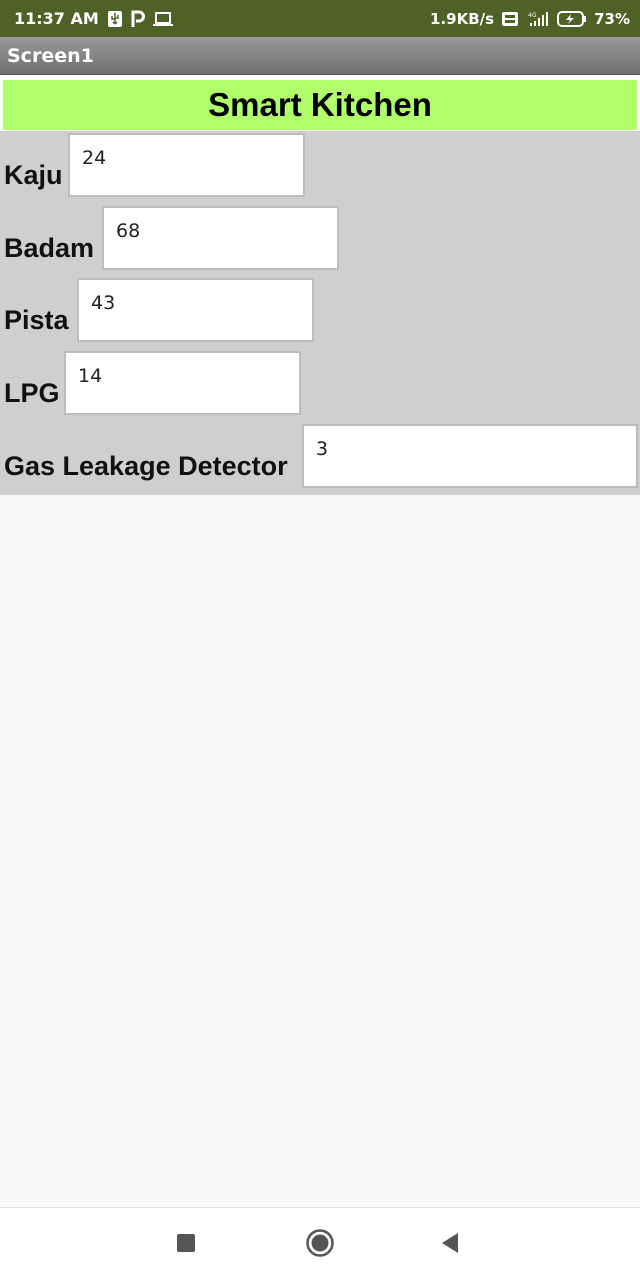 The image size is (640, 1280). What do you see at coordinates (50, 56) in the screenshot?
I see `screen-title: Screen1` at bounding box center [50, 56].